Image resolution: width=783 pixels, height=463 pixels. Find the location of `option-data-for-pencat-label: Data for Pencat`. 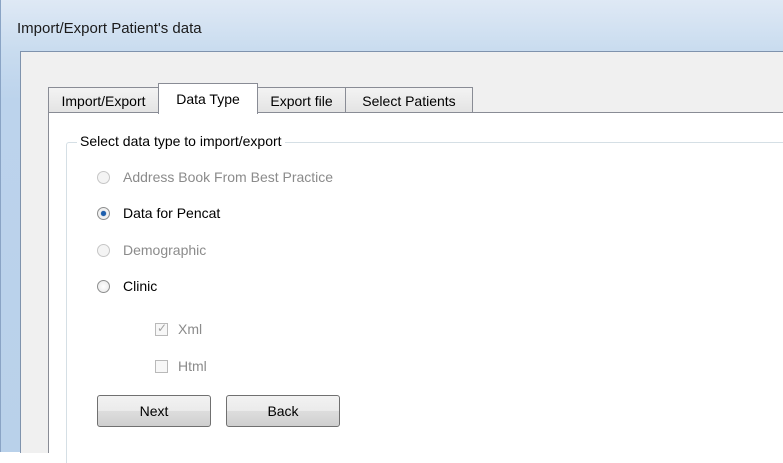

option-data-for-pencat-label: Data for Pencat is located at coordinates (172, 213).